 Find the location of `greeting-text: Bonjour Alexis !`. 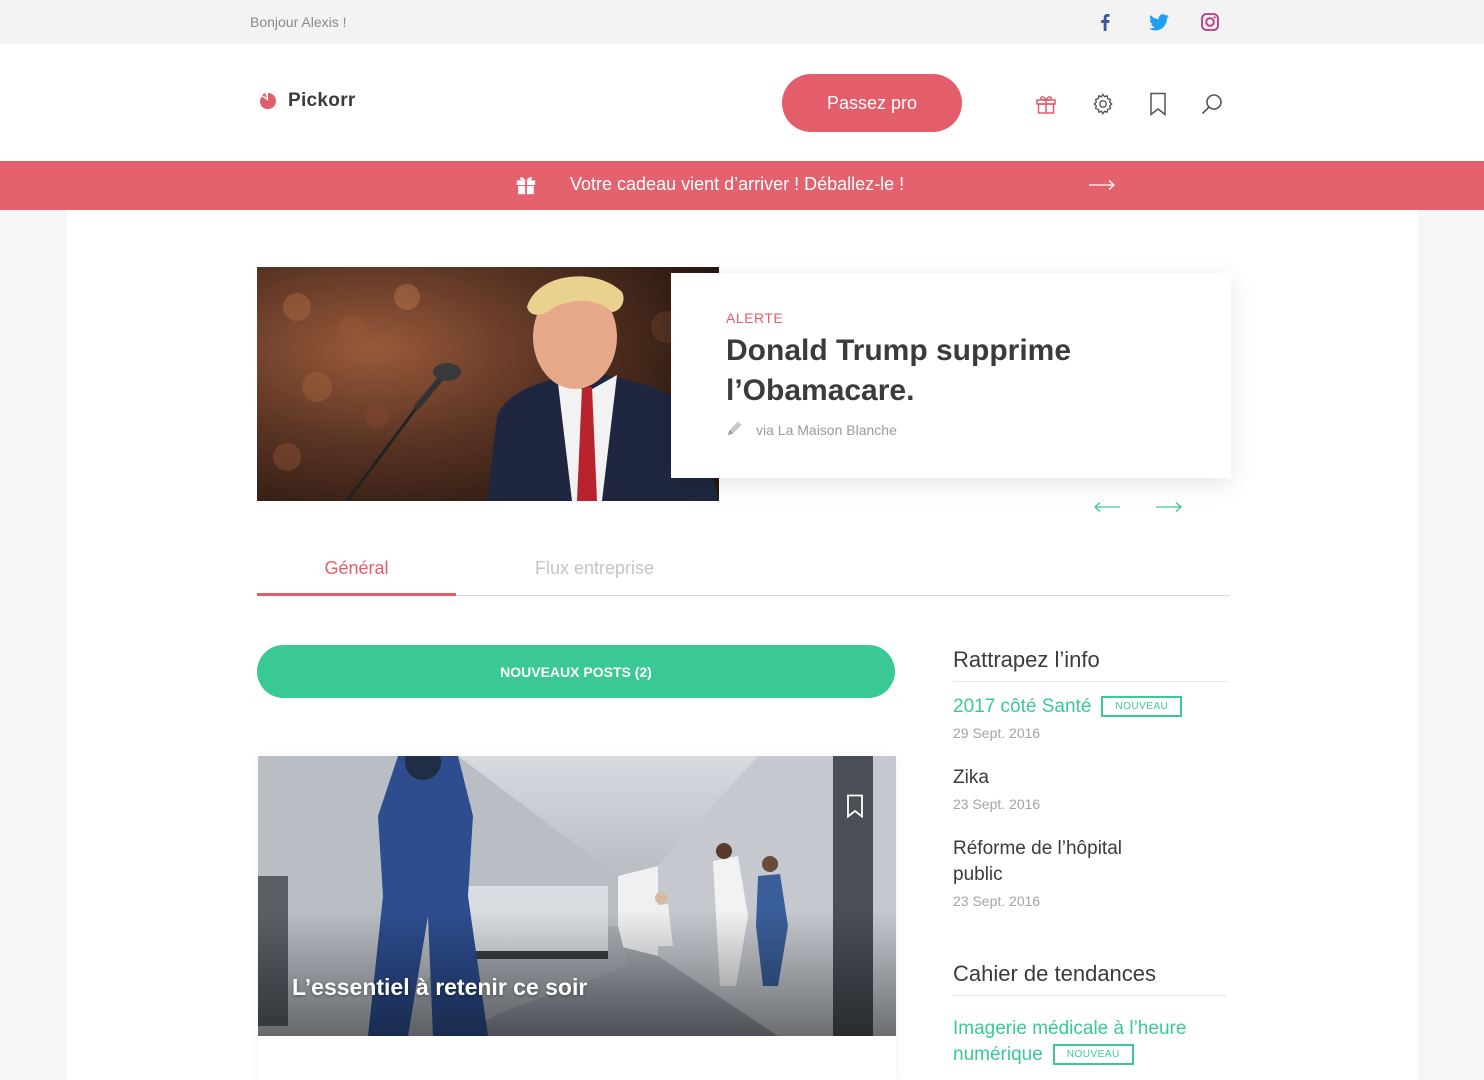

greeting-text: Bonjour Alexis ! is located at coordinates (298, 22).